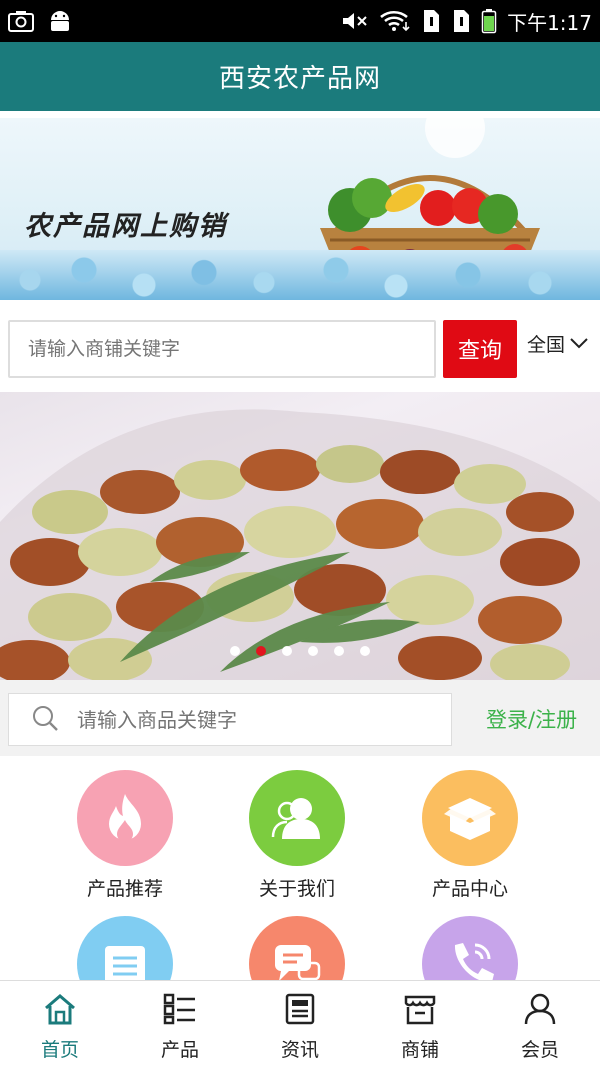 The image size is (600, 1067). What do you see at coordinates (124, 889) in the screenshot?
I see `grid-label: 产品推荐` at bounding box center [124, 889].